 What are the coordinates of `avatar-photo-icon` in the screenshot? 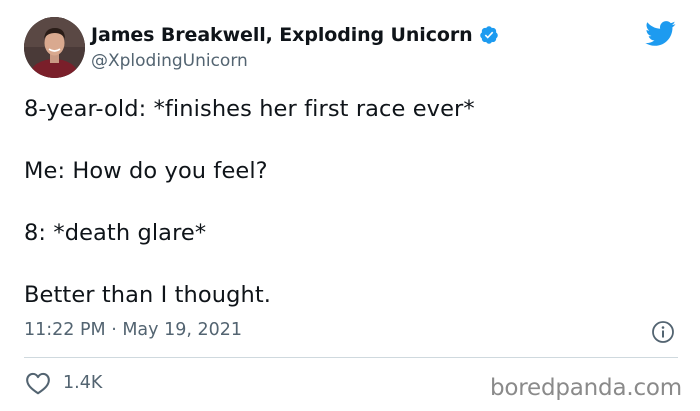 It's located at (54, 47).